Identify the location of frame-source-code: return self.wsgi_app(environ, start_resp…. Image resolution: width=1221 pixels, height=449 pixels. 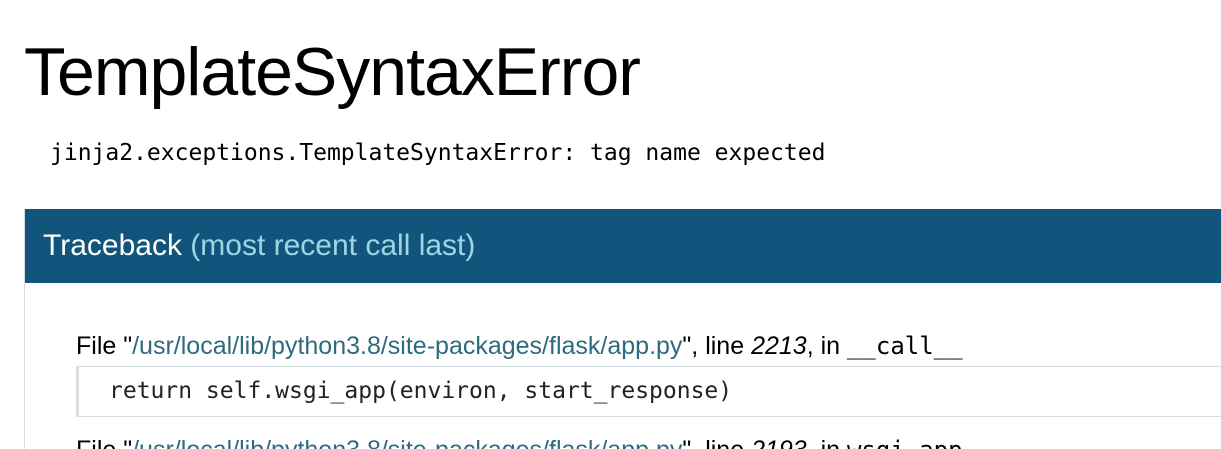
(648, 391).